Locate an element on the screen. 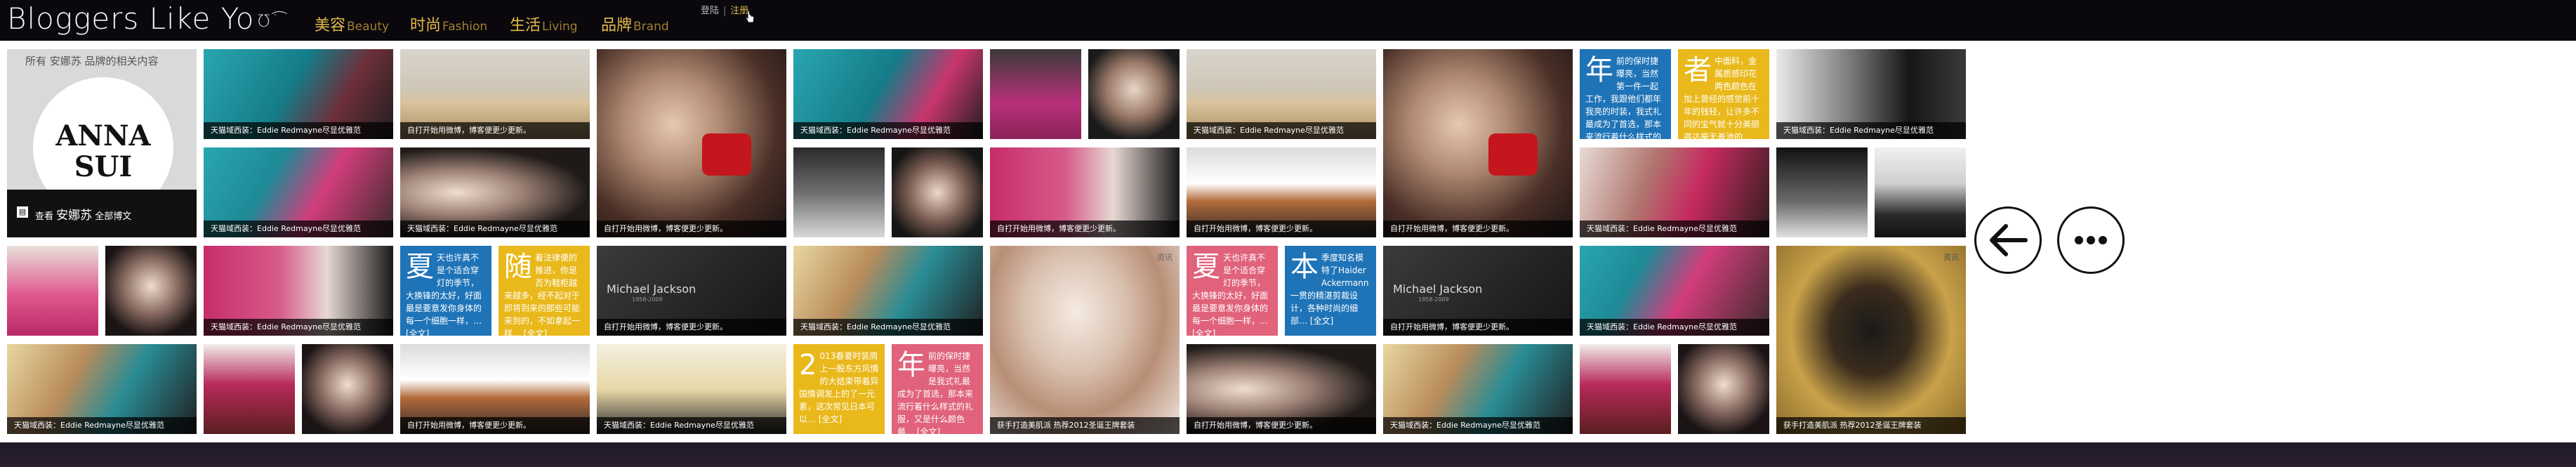 The image size is (2576, 467). user-links: 登陆 | 注册 is located at coordinates (724, 9).